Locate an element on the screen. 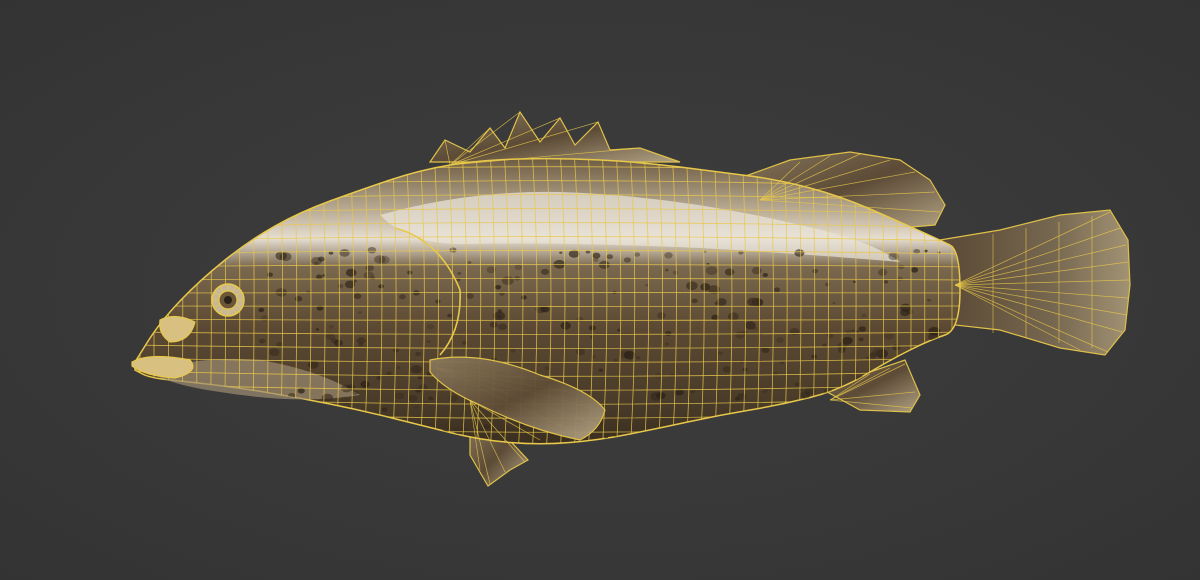 This screenshot has width=1200, height=580. mesh-line-vertical is located at coordinates (168, 301).